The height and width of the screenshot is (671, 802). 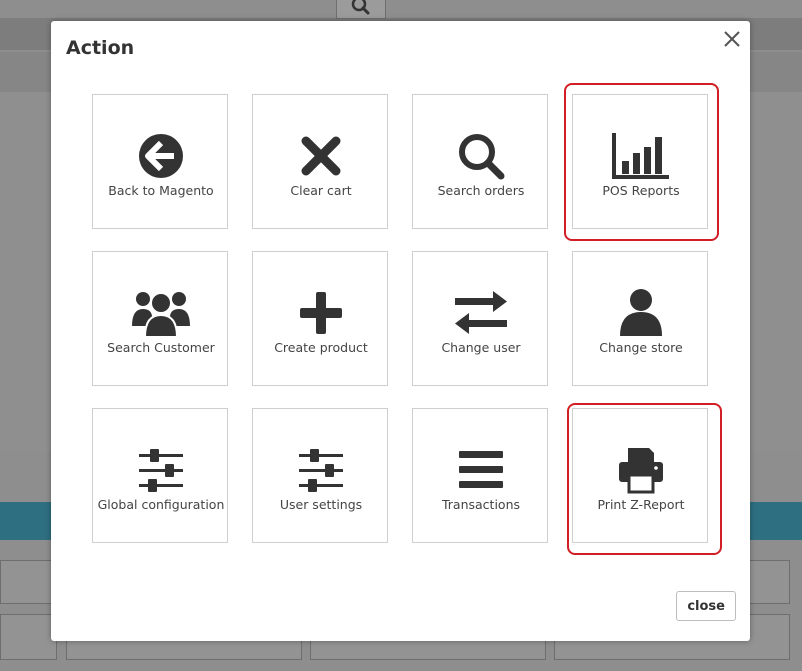 I want to click on action-label: Search orders, so click(x=481, y=190).